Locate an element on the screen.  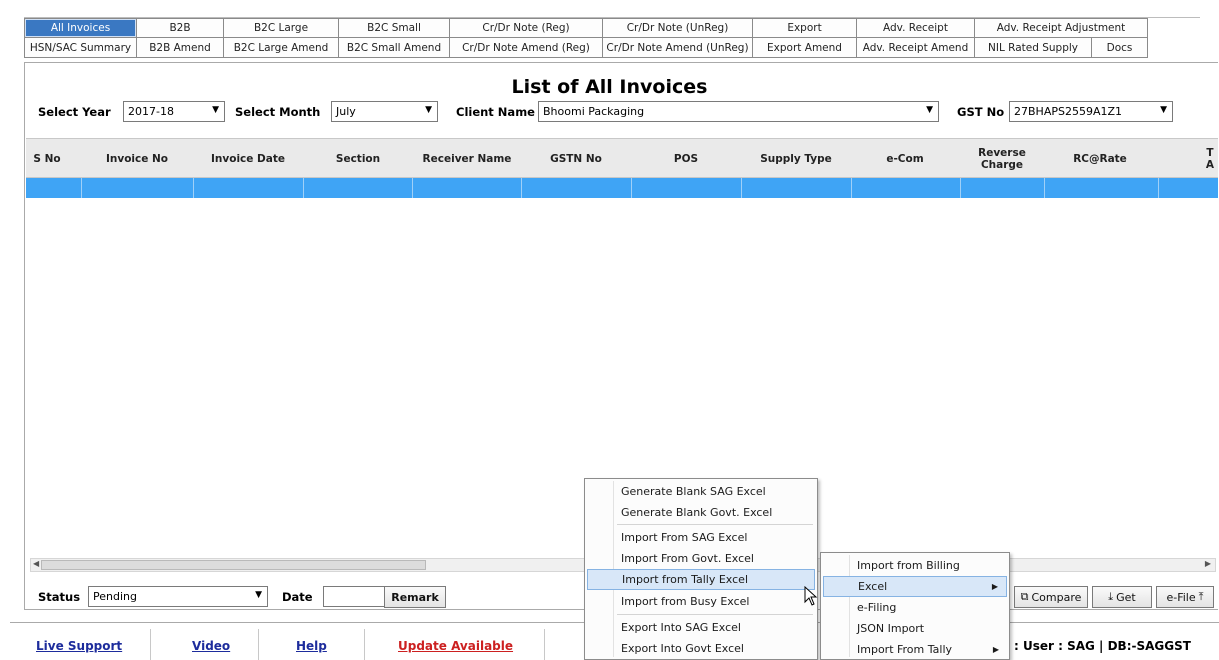
compare-button: ⧉ Compare is located at coordinates (1051, 597).